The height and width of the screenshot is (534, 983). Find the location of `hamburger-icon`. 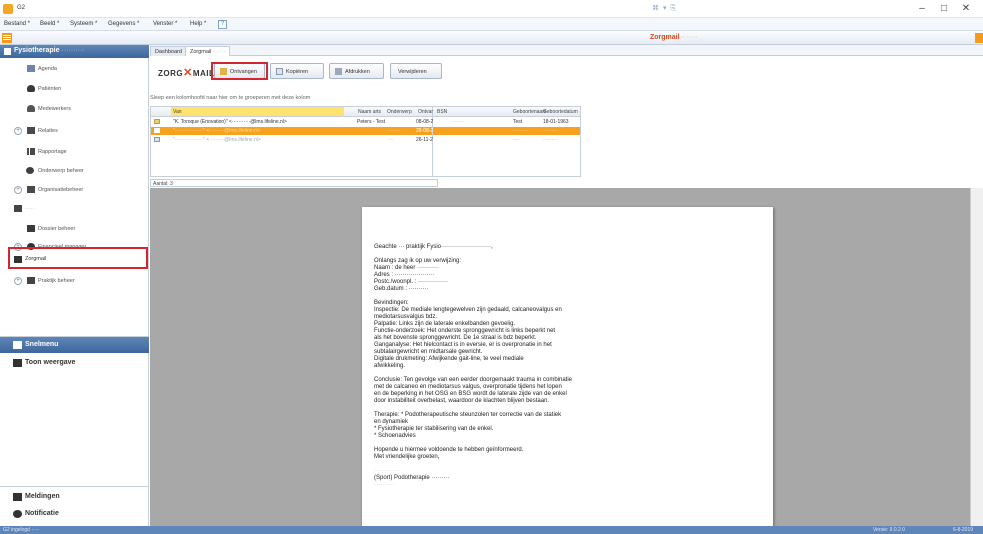

hamburger-icon is located at coordinates (7, 38).